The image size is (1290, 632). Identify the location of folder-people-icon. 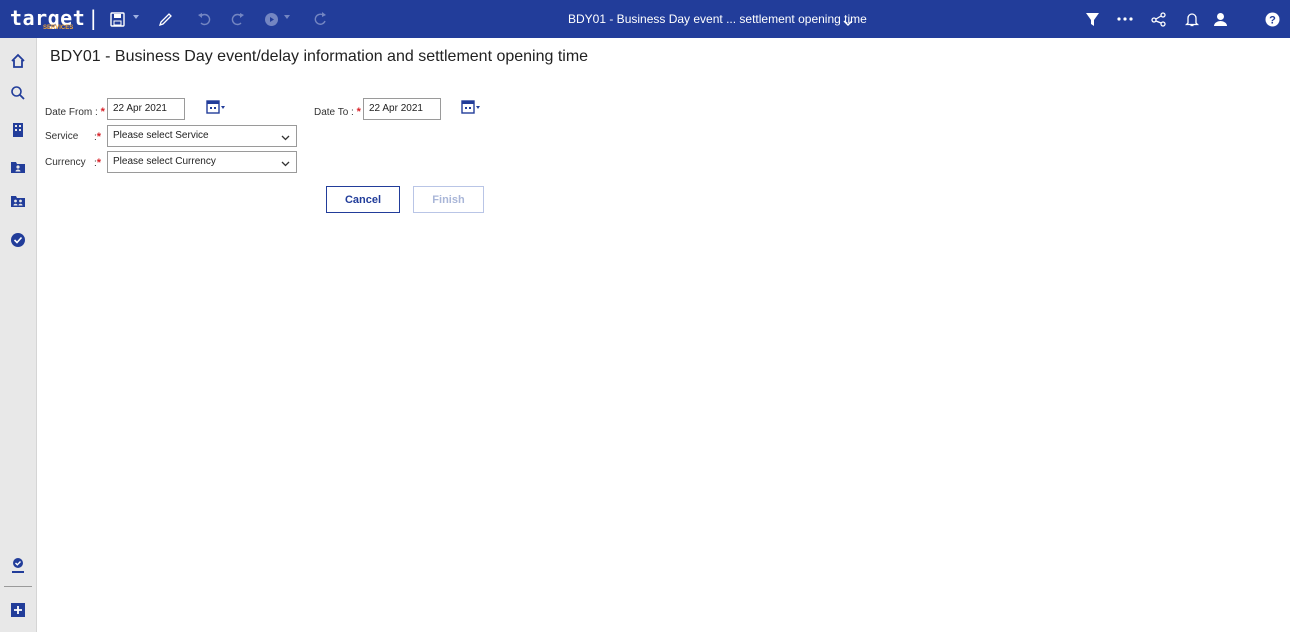
(18, 201).